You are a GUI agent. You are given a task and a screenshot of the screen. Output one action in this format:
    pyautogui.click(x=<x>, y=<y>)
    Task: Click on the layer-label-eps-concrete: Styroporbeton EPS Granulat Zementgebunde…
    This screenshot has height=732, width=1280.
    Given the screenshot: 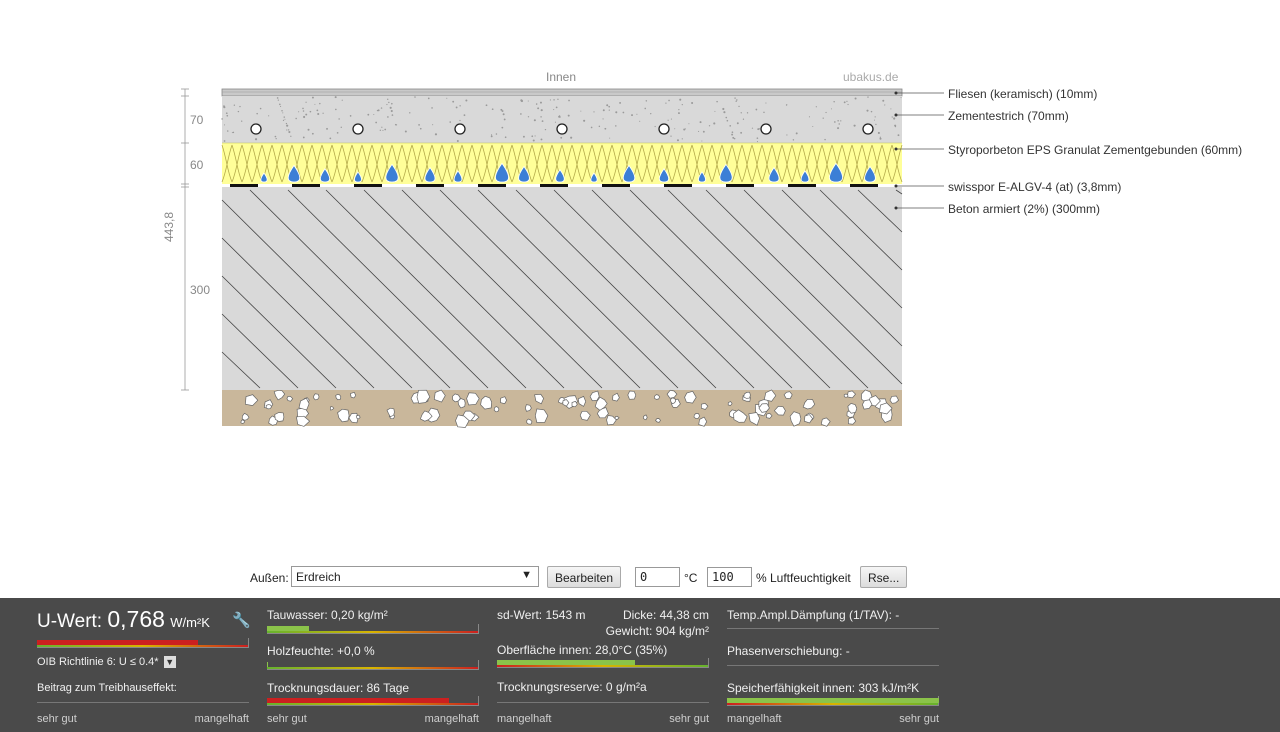 What is the action you would take?
    pyautogui.click(x=1095, y=150)
    